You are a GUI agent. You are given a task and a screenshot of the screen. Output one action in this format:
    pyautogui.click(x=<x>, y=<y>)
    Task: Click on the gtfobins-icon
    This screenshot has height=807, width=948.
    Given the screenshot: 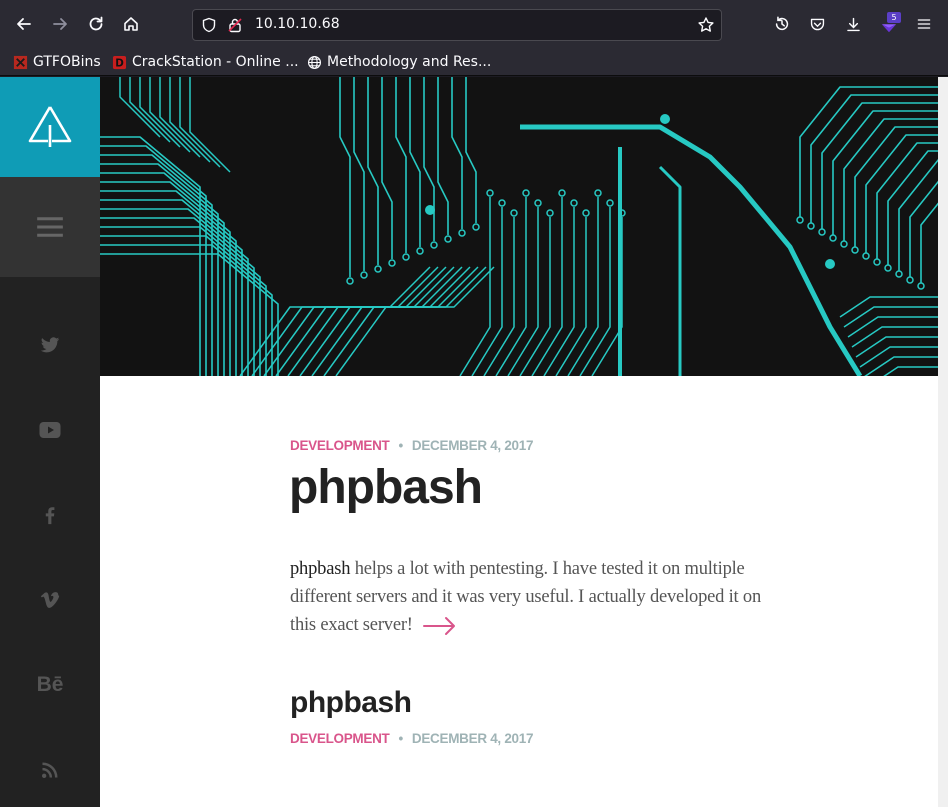 What is the action you would take?
    pyautogui.click(x=20, y=62)
    